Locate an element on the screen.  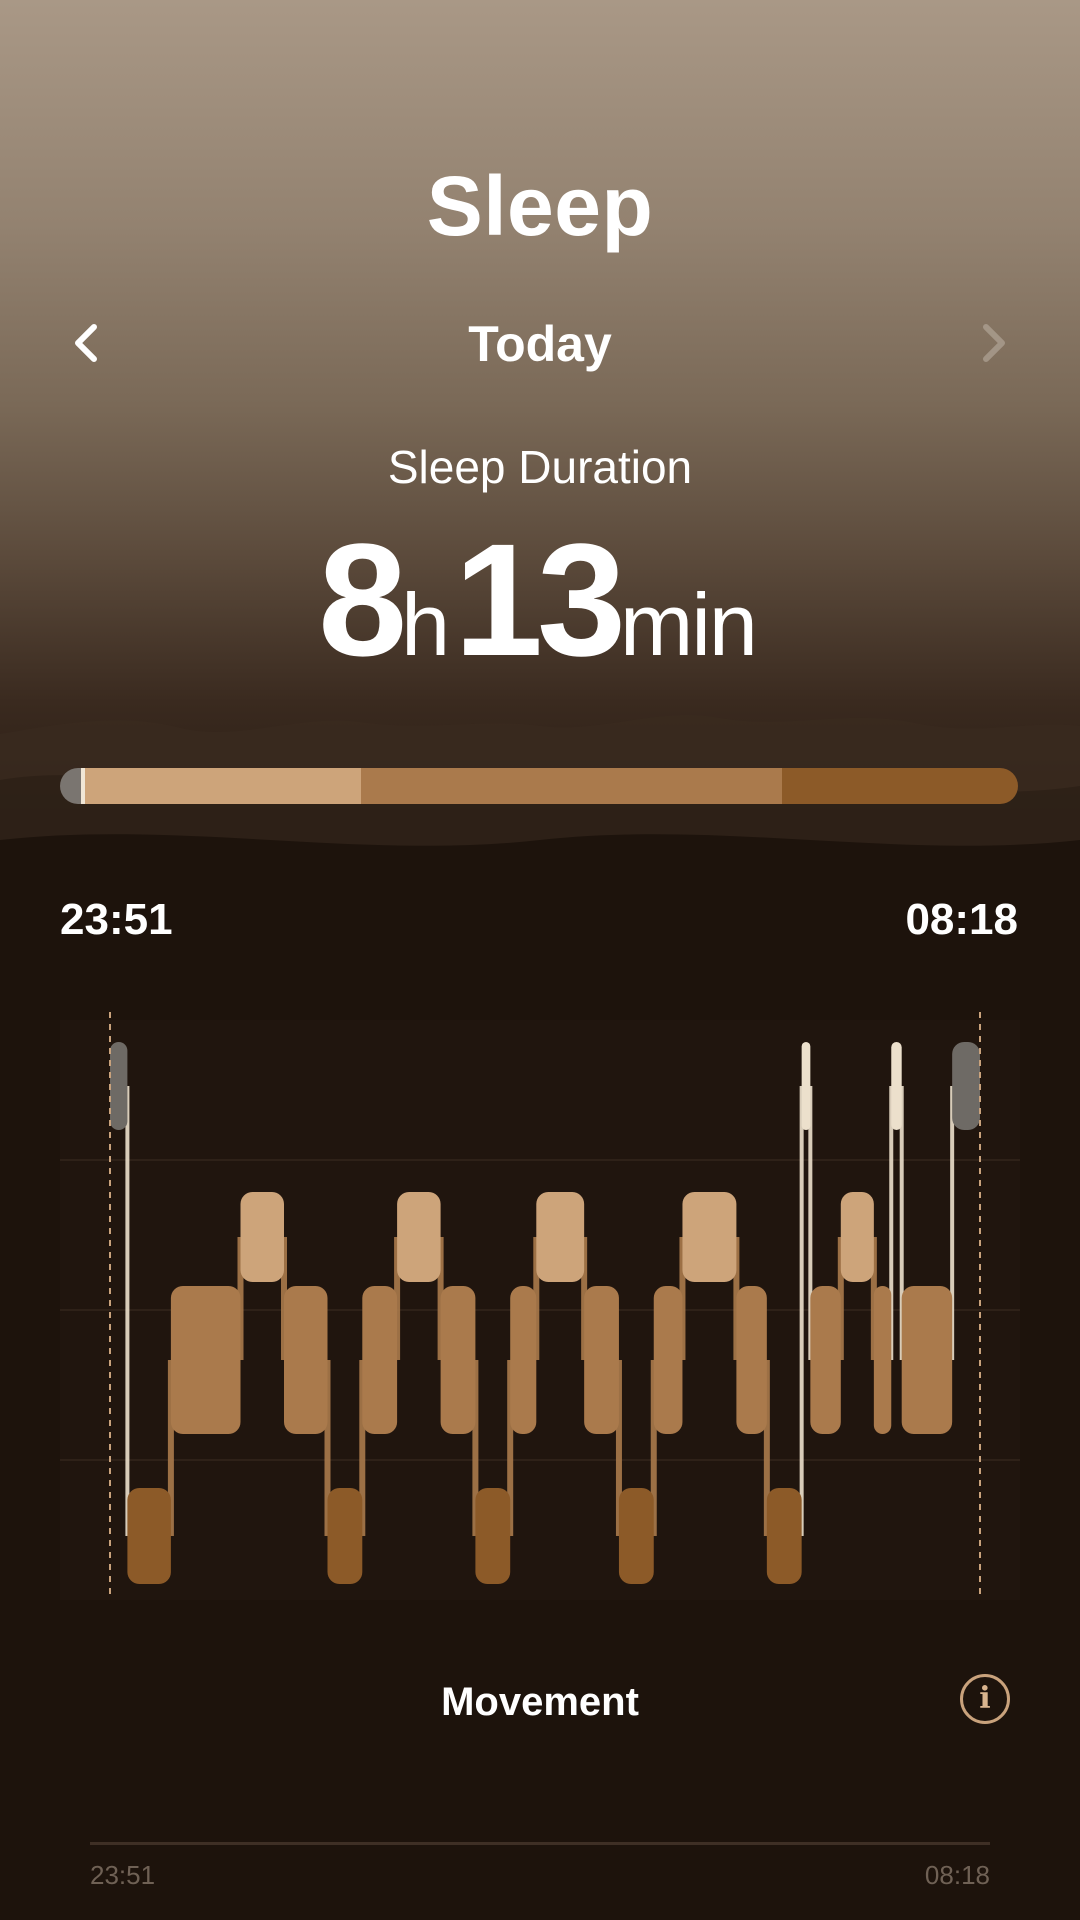
movement-title: Movement is located at coordinates (540, 1702).